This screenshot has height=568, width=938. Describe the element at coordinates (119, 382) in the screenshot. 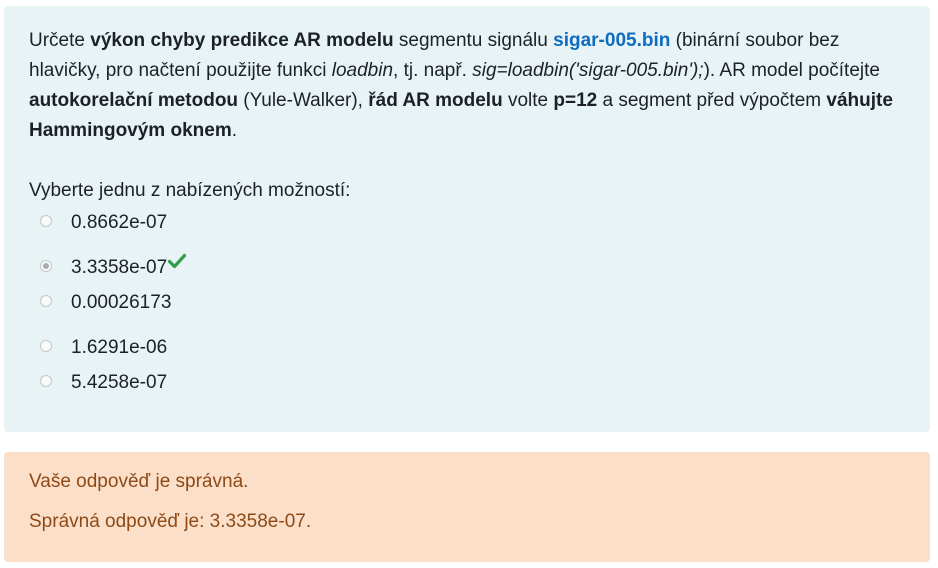

I see `answer-label: 5.4258e-07` at that location.